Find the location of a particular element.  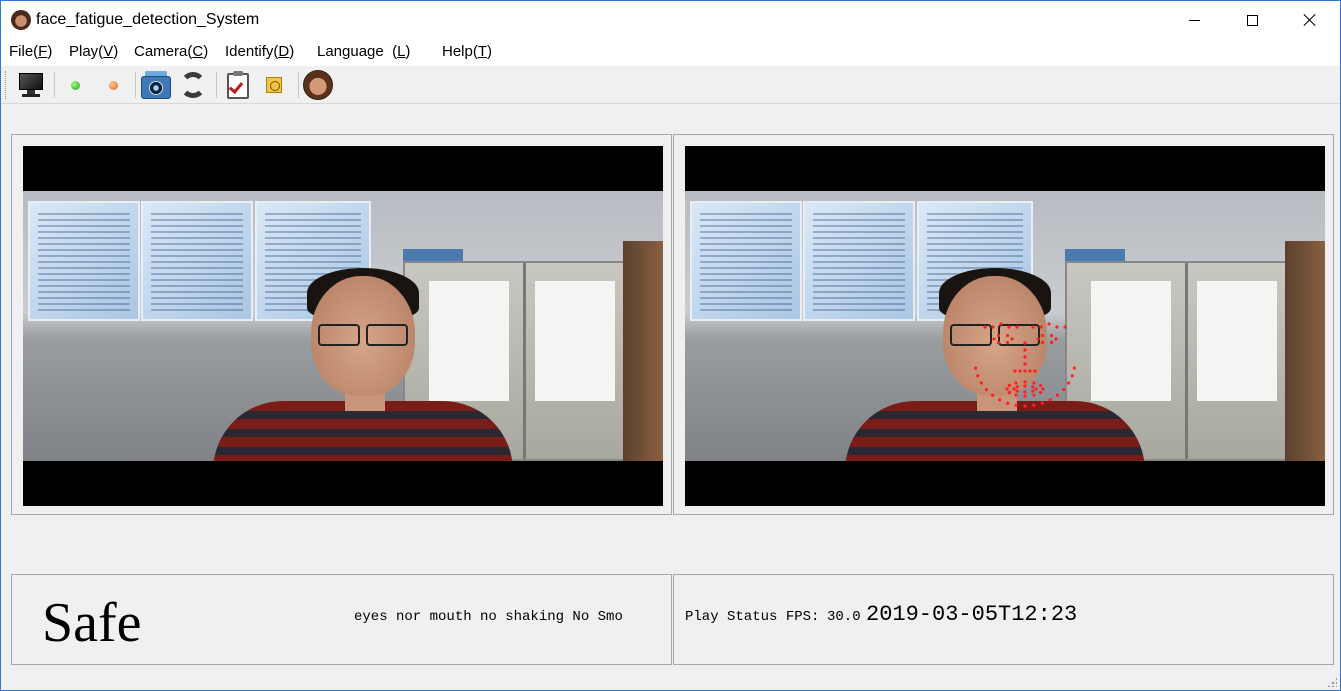

minimize-button is located at coordinates (1194, 20).